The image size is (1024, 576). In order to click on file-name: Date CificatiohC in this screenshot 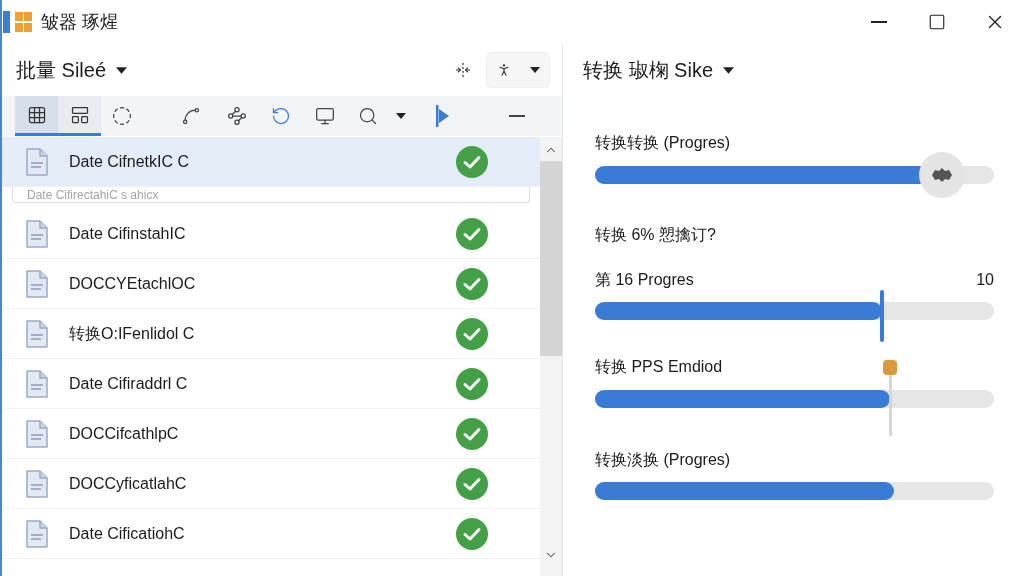, I will do `click(127, 533)`.